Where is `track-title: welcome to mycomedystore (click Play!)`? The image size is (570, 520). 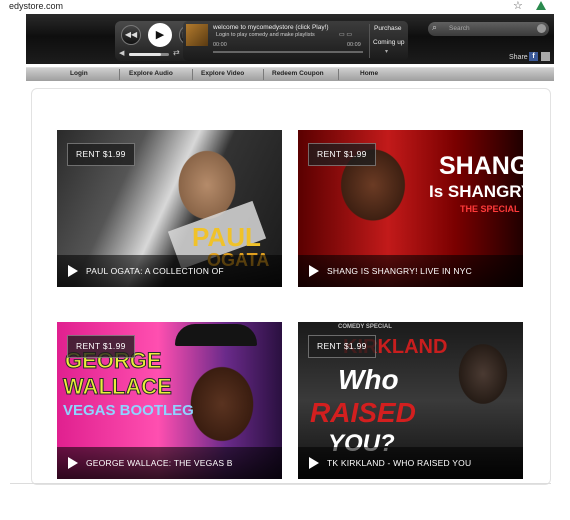
track-title: welcome to mycomedystore (click Play!) is located at coordinates (271, 27).